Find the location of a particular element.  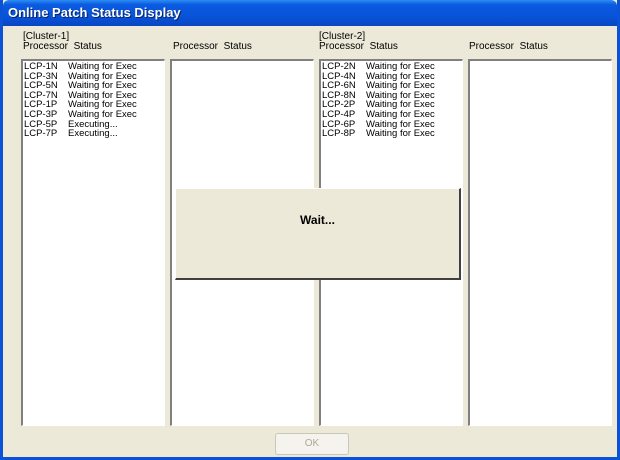

title-bar: Online Patch Status Display is located at coordinates (310, 13).